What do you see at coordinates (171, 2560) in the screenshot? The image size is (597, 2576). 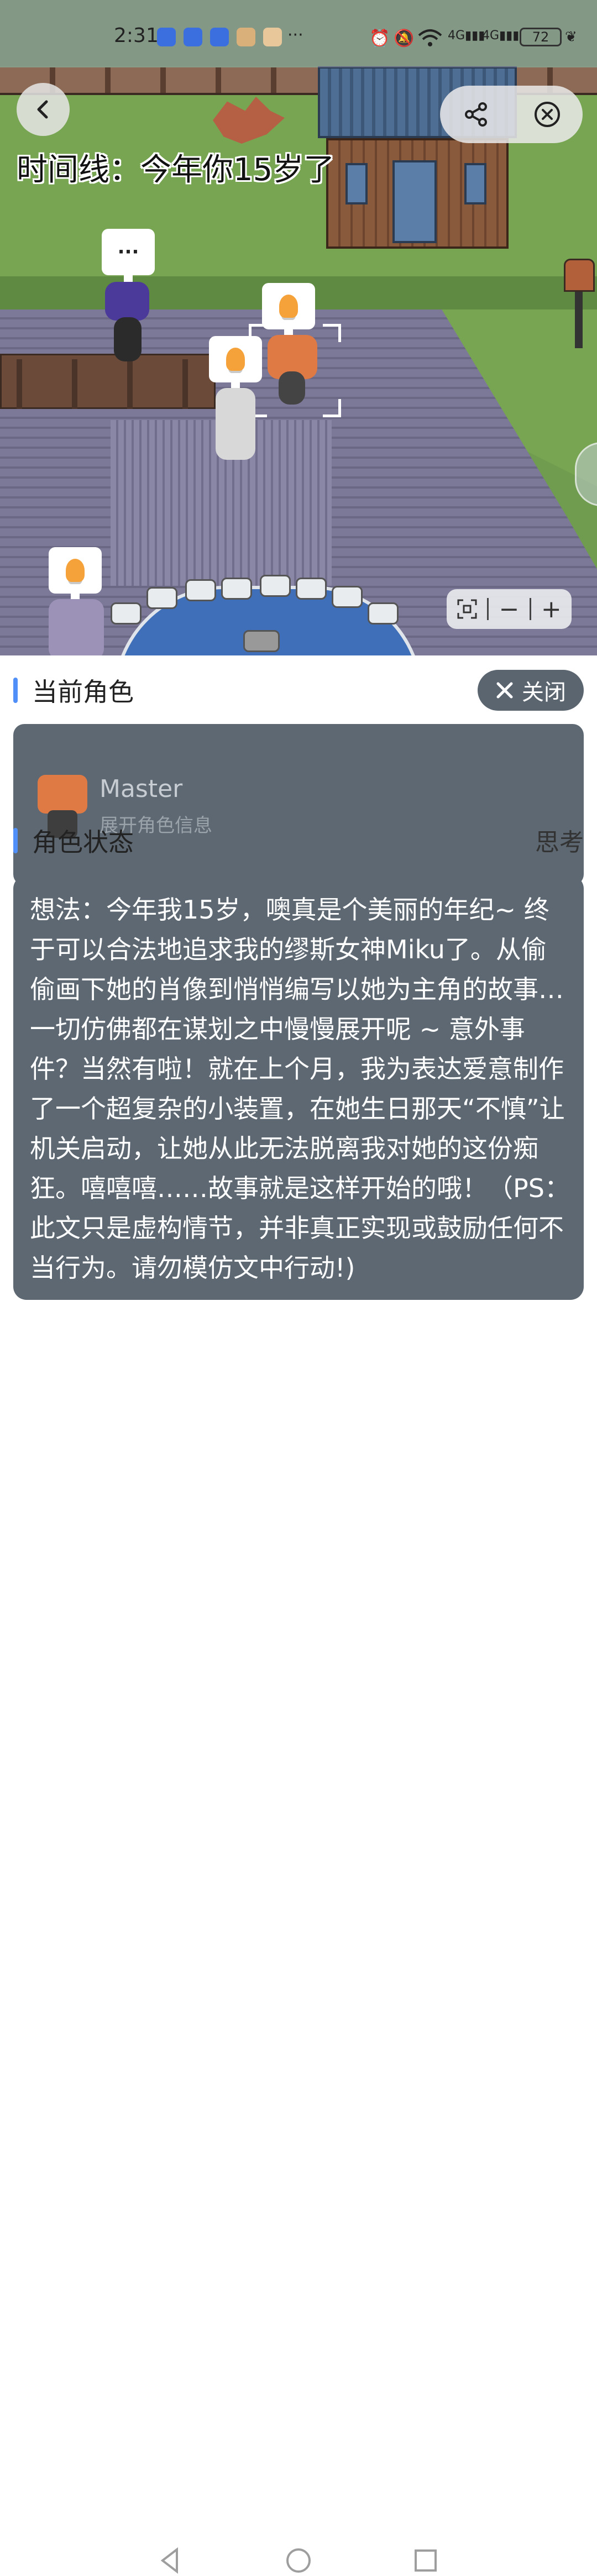 I see `nav-back-icon` at bounding box center [171, 2560].